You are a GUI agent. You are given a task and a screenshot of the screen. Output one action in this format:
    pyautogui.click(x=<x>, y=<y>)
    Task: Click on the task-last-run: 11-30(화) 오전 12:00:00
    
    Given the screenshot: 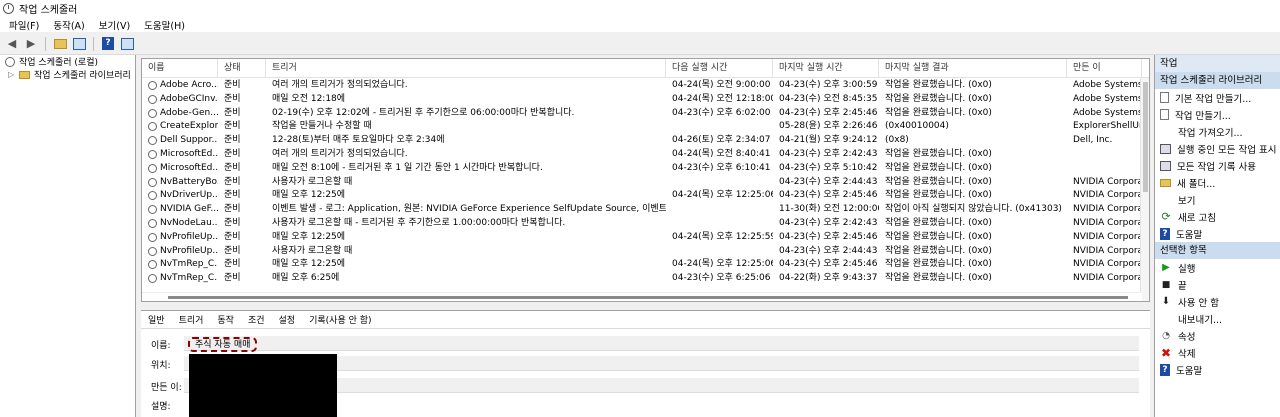 What is the action you would take?
    pyautogui.click(x=826, y=210)
    